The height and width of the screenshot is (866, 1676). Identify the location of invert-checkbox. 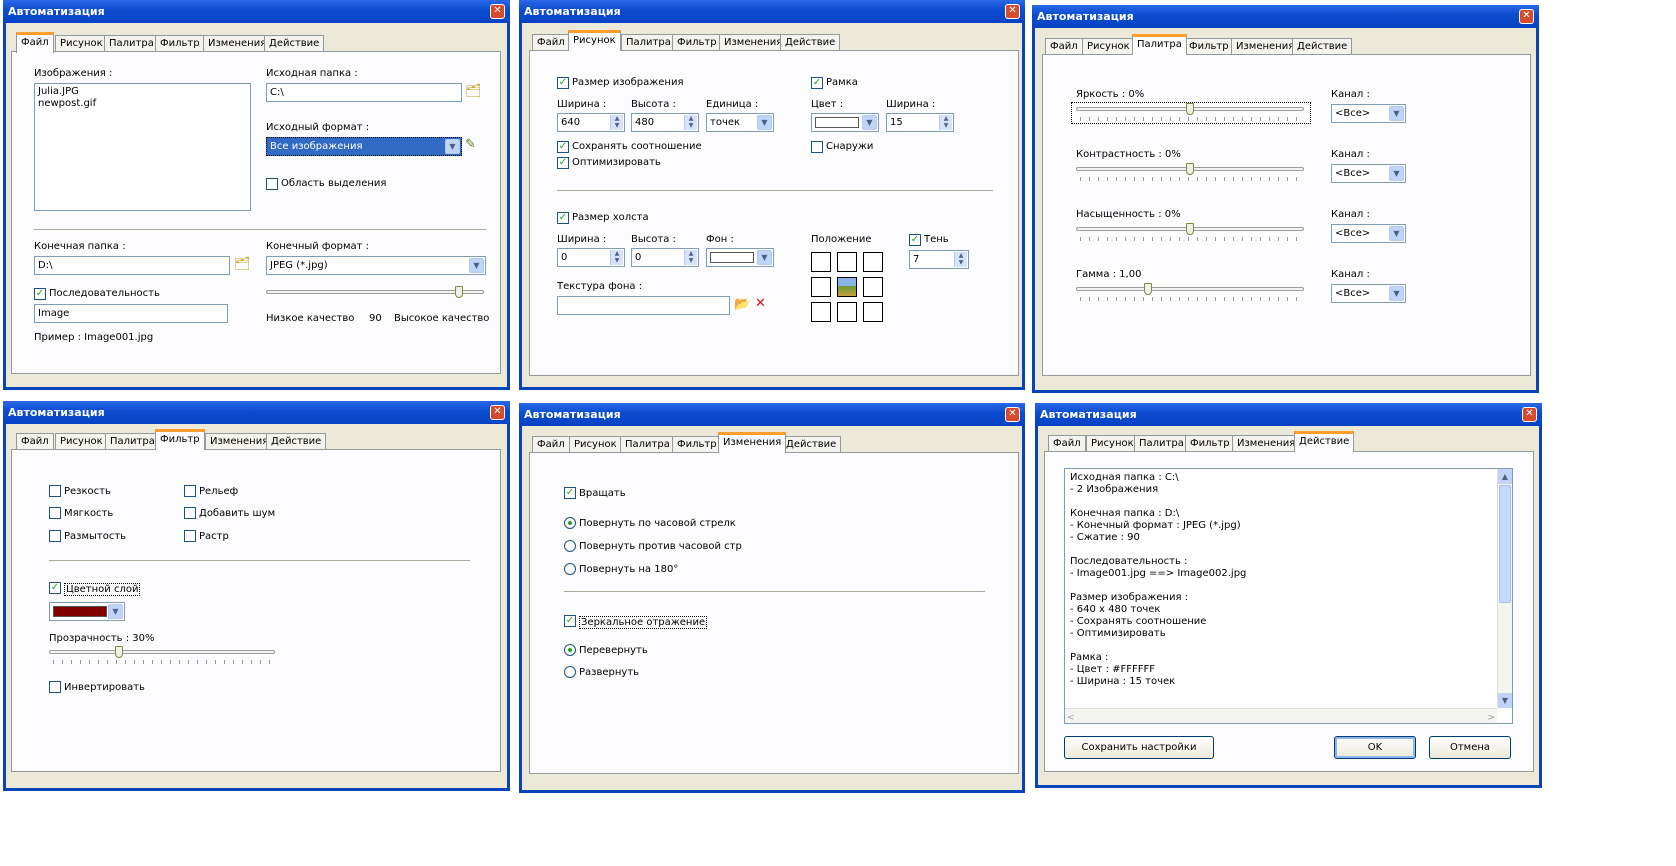
(55, 687).